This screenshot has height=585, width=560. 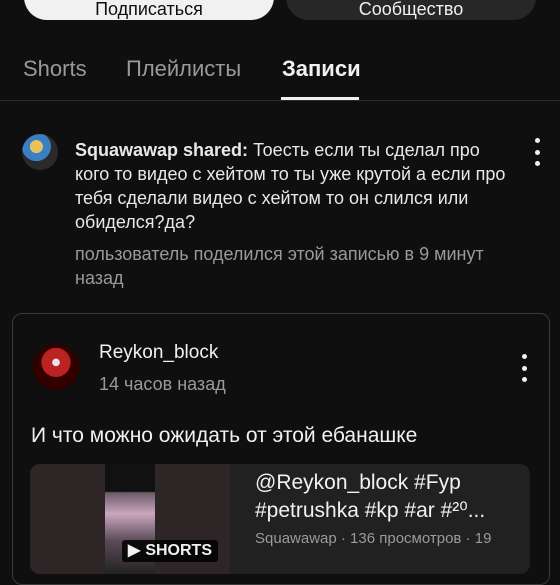 I want to click on post-time: 14 часов назад, so click(x=162, y=384).